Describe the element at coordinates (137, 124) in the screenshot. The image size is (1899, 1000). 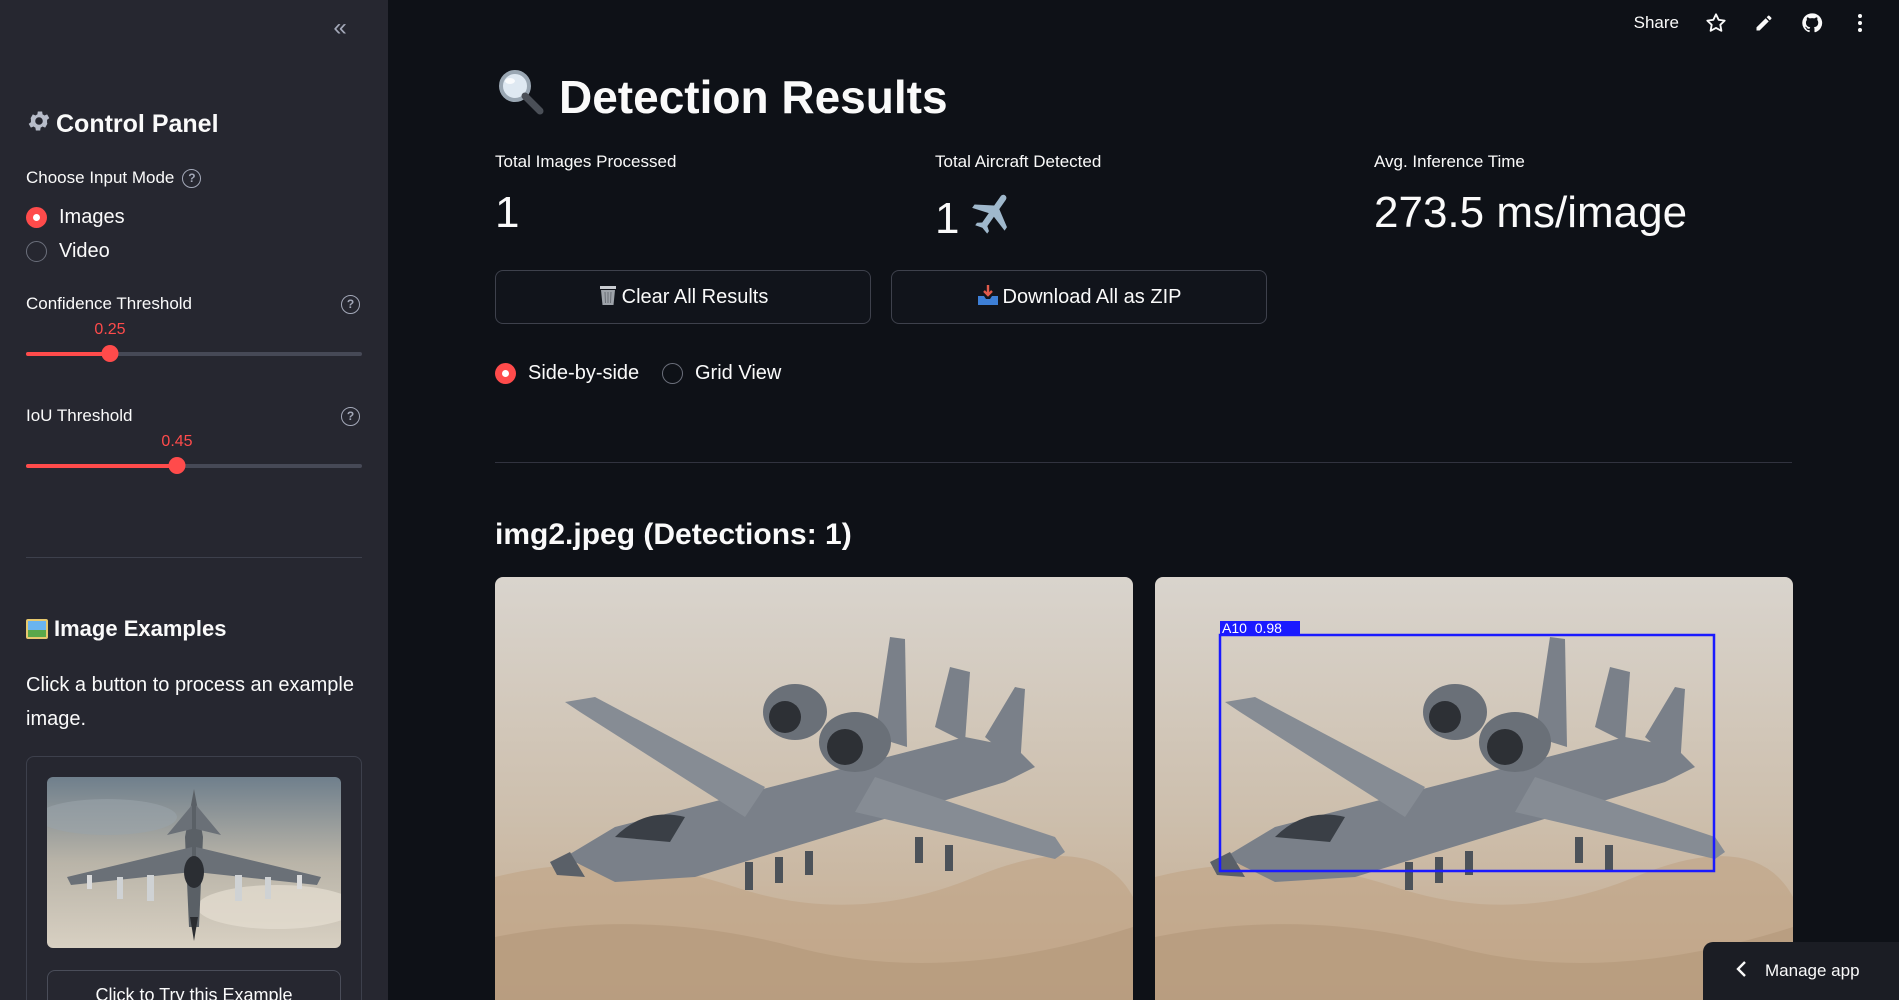
I see `sidebar-title-text: Control Panel` at that location.